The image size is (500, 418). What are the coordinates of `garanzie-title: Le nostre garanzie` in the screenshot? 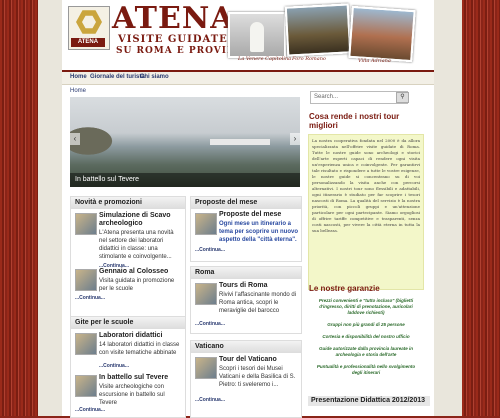 It's located at (344, 288).